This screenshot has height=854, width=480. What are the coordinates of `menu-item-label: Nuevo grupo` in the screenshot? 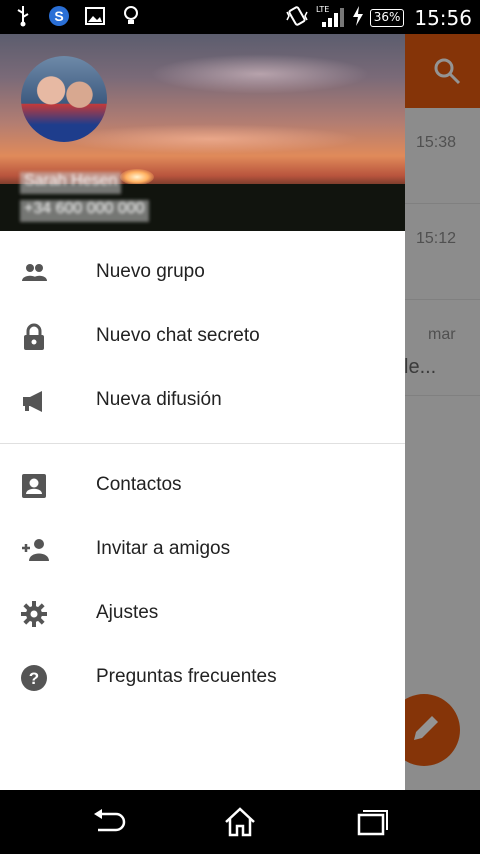 It's located at (150, 271).